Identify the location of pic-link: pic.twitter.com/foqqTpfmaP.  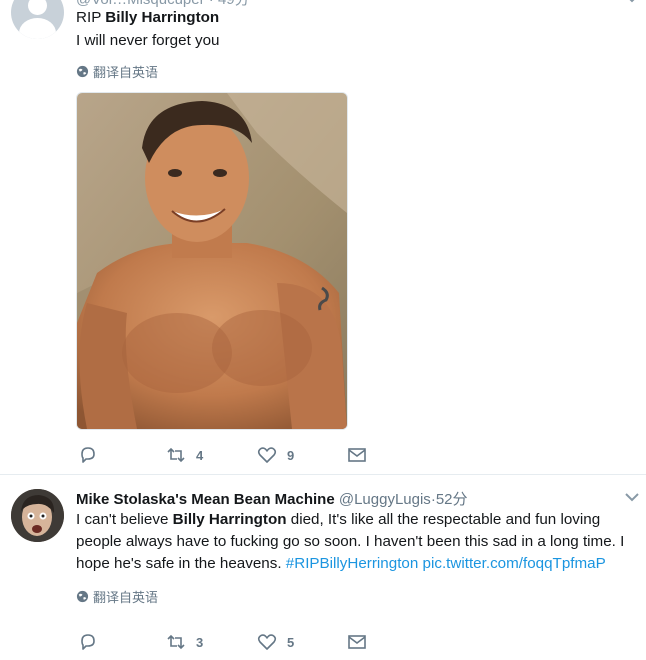
(514, 563).